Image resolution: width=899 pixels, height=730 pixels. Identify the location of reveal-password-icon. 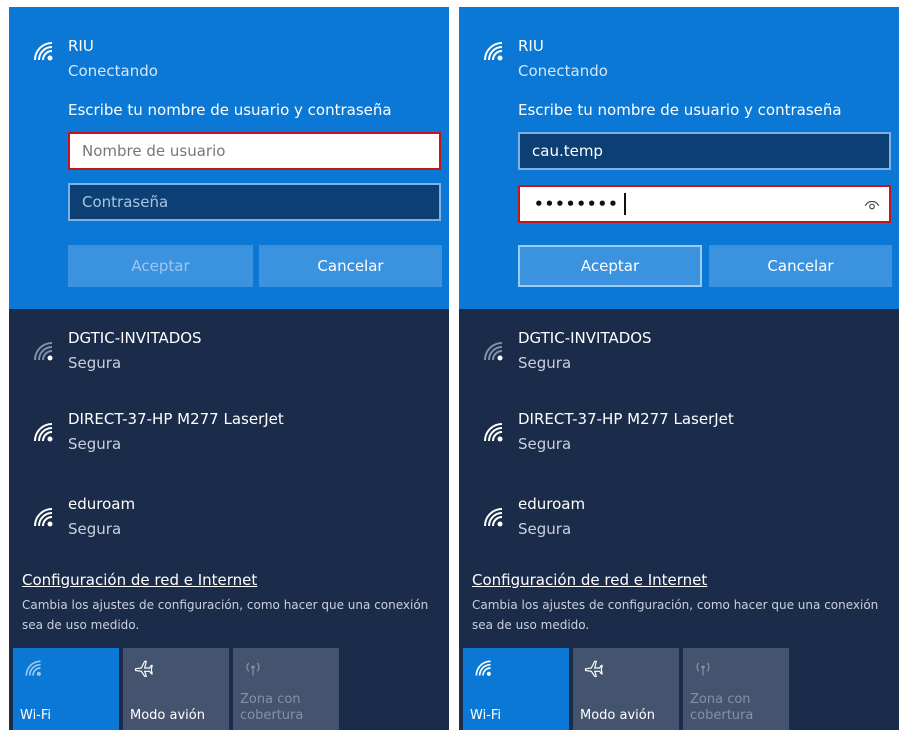
(872, 205).